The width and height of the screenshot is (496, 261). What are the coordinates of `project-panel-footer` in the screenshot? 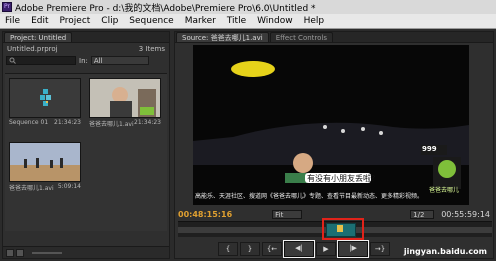 It's located at (86, 252).